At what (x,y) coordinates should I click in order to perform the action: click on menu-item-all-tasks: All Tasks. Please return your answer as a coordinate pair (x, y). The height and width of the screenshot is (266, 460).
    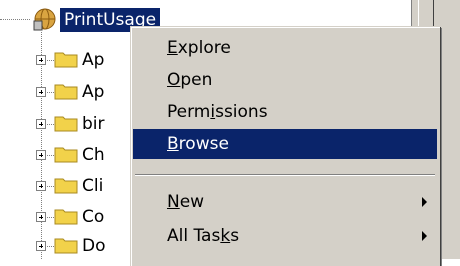
    Looking at the image, I should click on (285, 236).